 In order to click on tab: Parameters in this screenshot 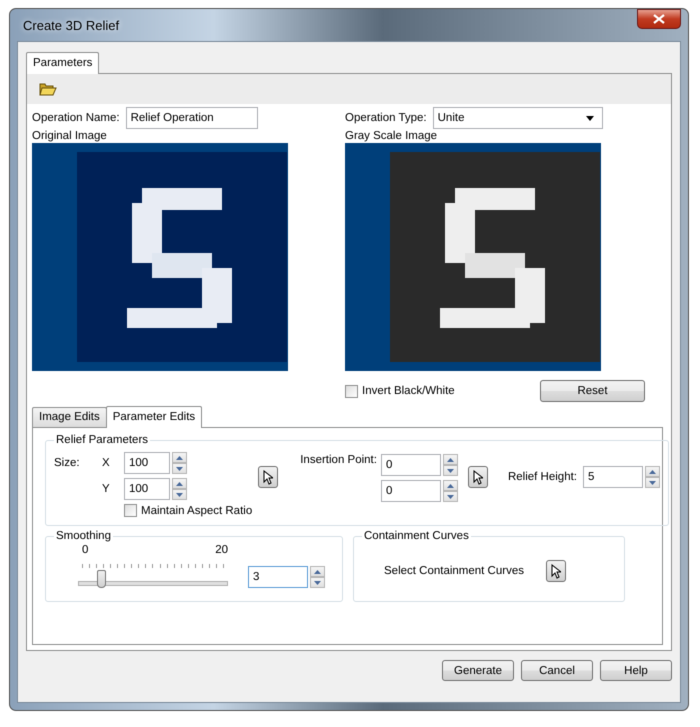, I will do `click(63, 63)`.